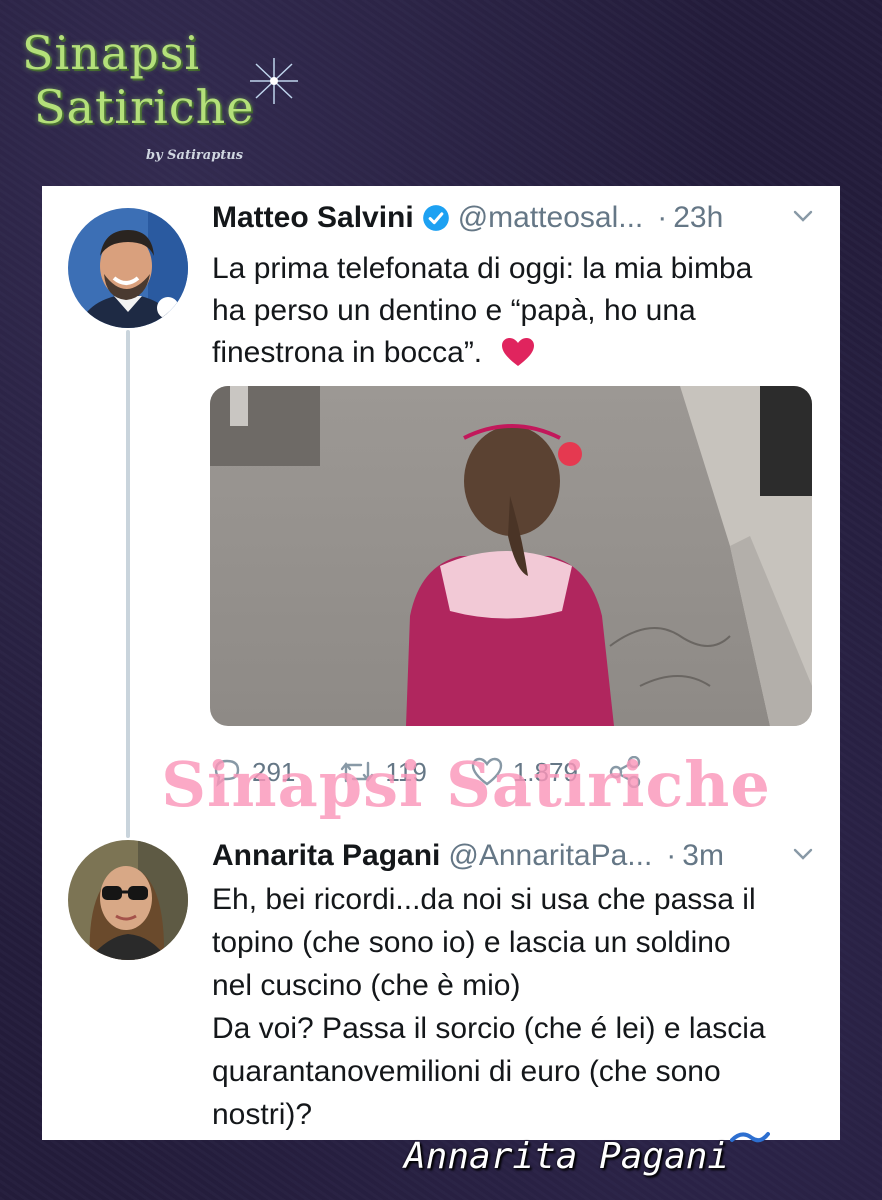  I want to click on thread-connector, so click(128, 584).